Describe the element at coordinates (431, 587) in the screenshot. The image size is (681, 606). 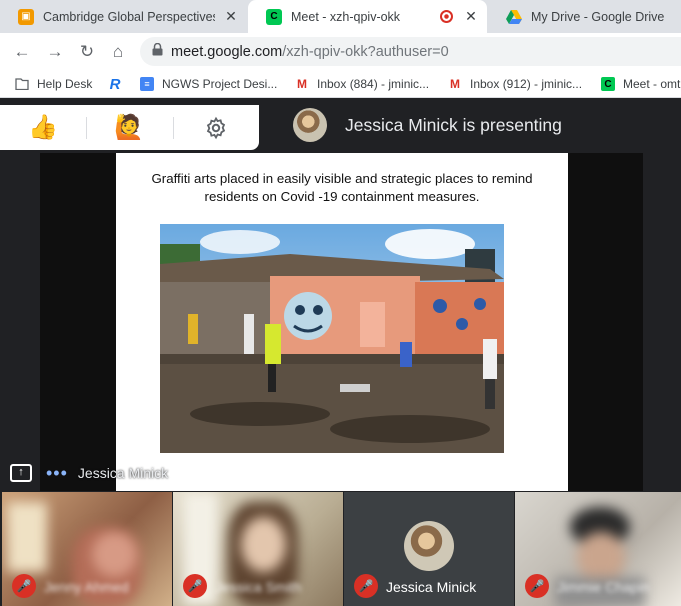
I see `participant-name: Jessica Minick` at that location.